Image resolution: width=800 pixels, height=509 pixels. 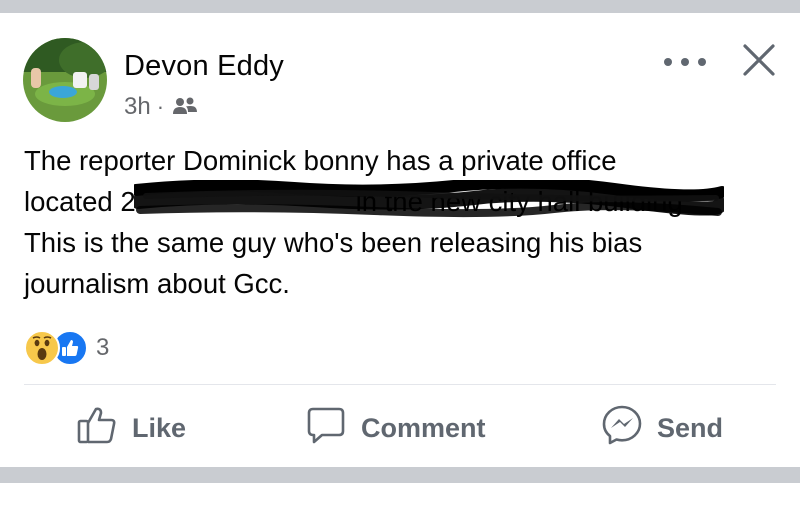 What do you see at coordinates (622, 428) in the screenshot?
I see `messenger-icon` at bounding box center [622, 428].